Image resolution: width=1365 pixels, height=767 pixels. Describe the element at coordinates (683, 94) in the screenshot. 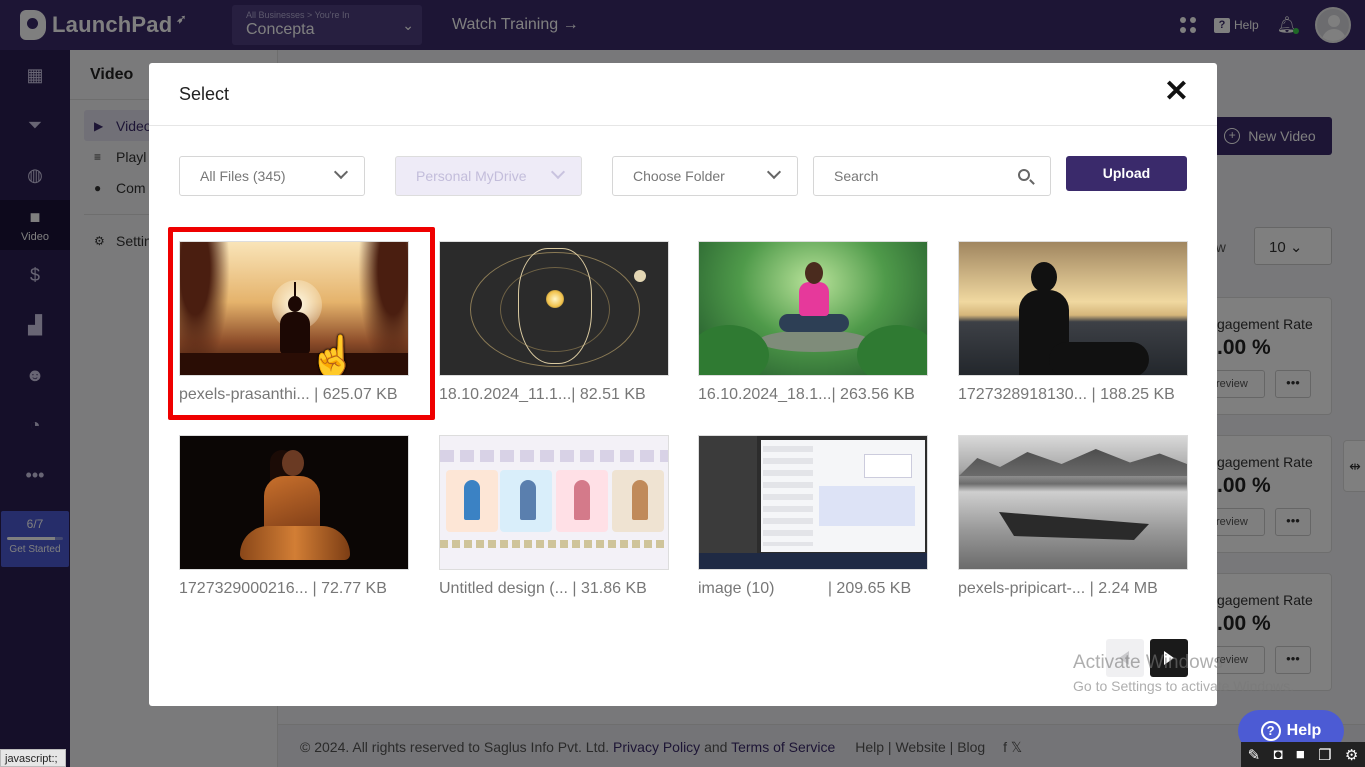

I see `modal-header: Select ✕` at that location.